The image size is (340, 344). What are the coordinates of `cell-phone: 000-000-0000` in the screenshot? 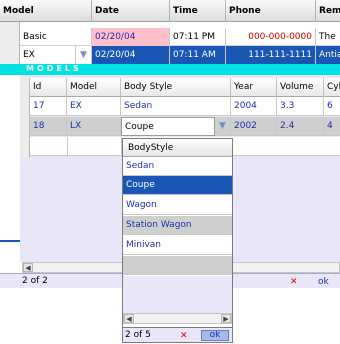 It's located at (271, 37).